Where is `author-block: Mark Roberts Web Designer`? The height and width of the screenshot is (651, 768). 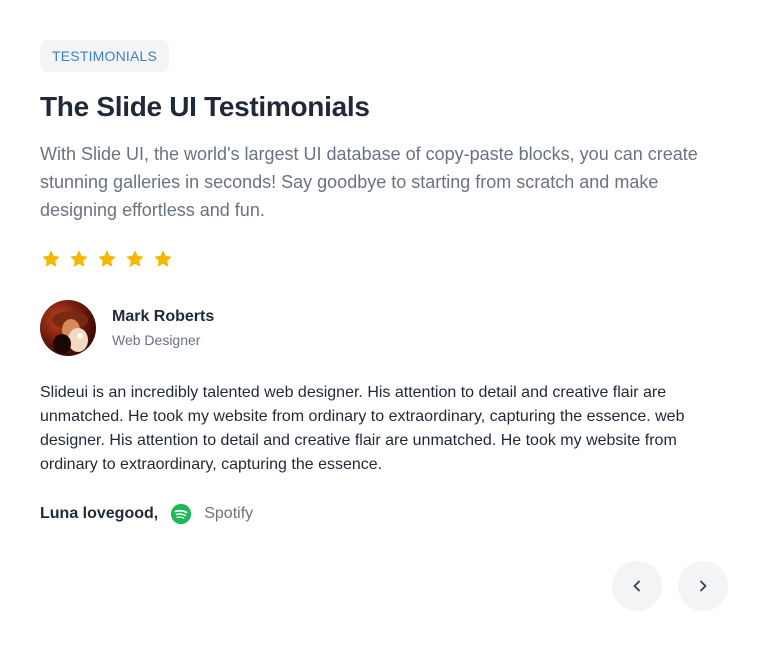
author-block: Mark Roberts Web Designer is located at coordinates (384, 328).